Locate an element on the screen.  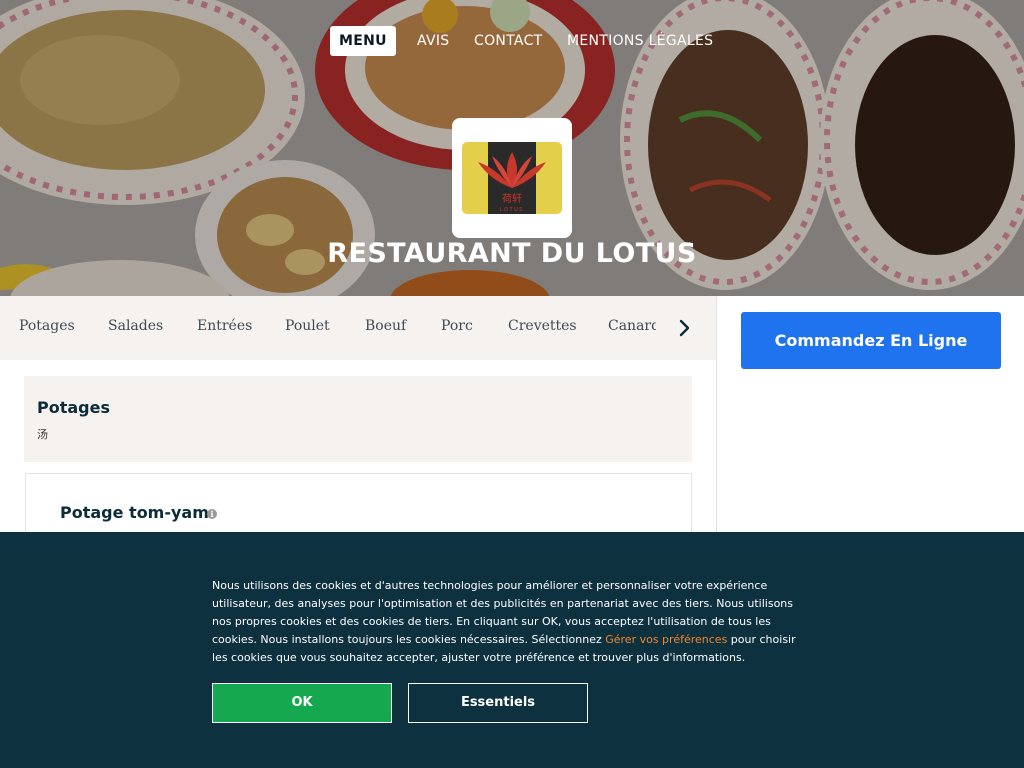
cookie-ok-button: OK is located at coordinates (302, 703).